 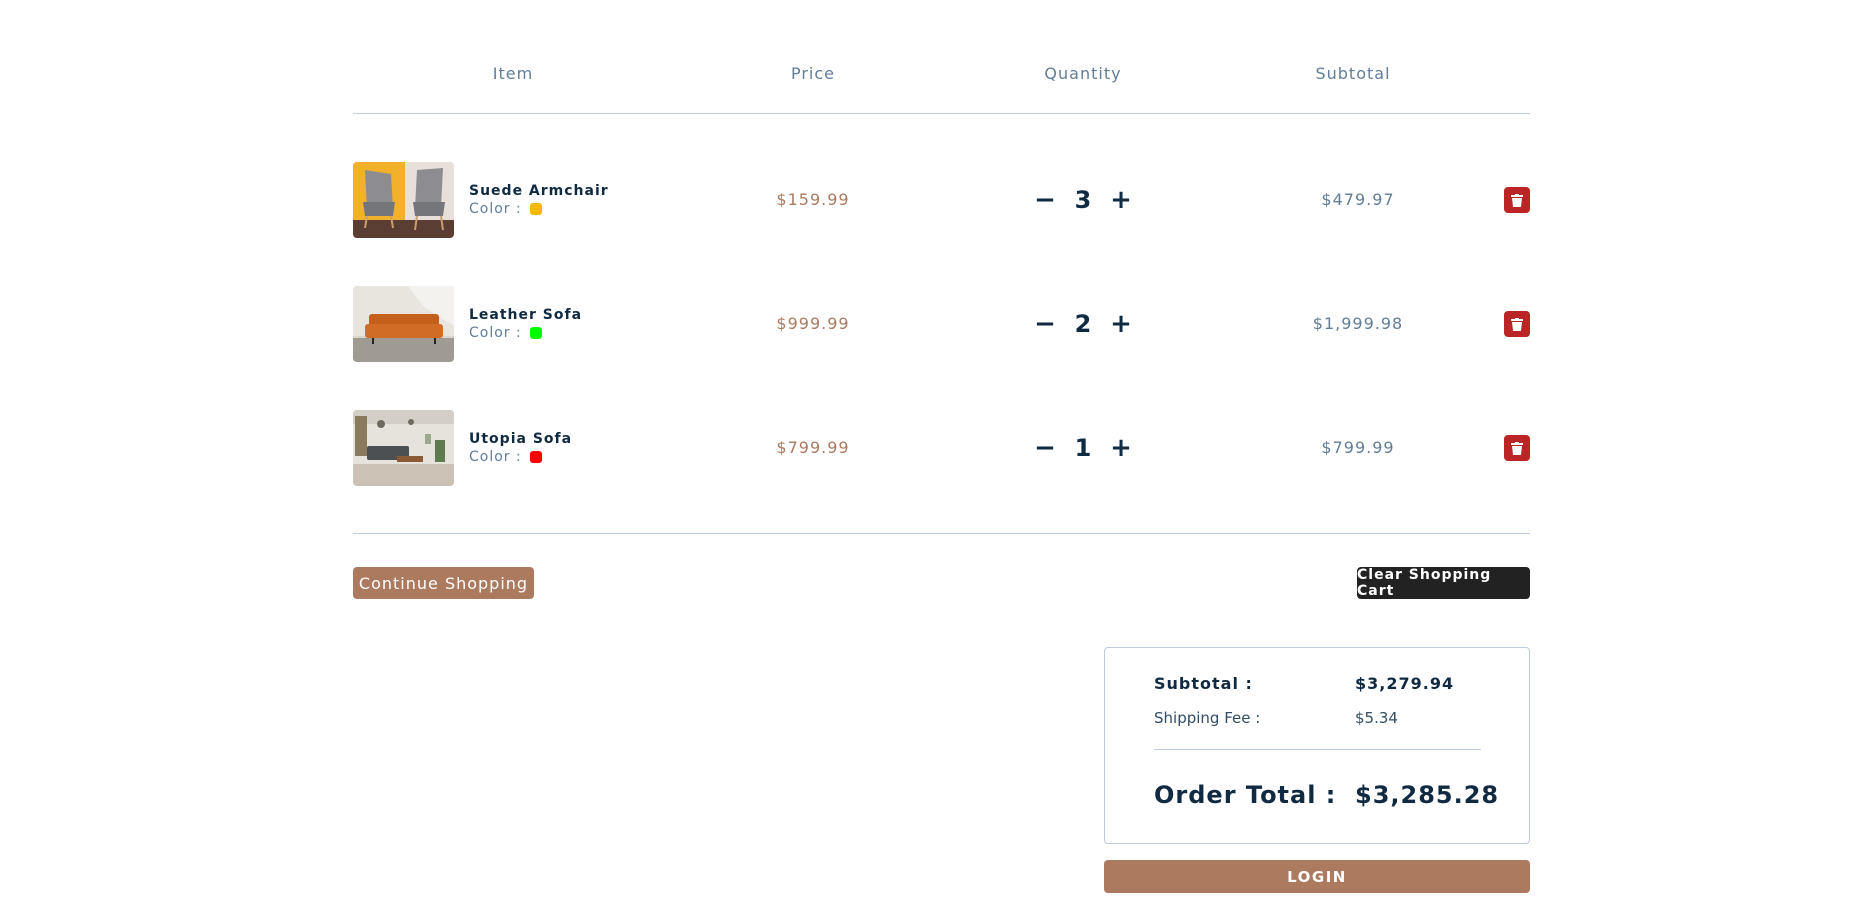 What do you see at coordinates (1317, 876) in the screenshot?
I see `login-button: LOGIN` at bounding box center [1317, 876].